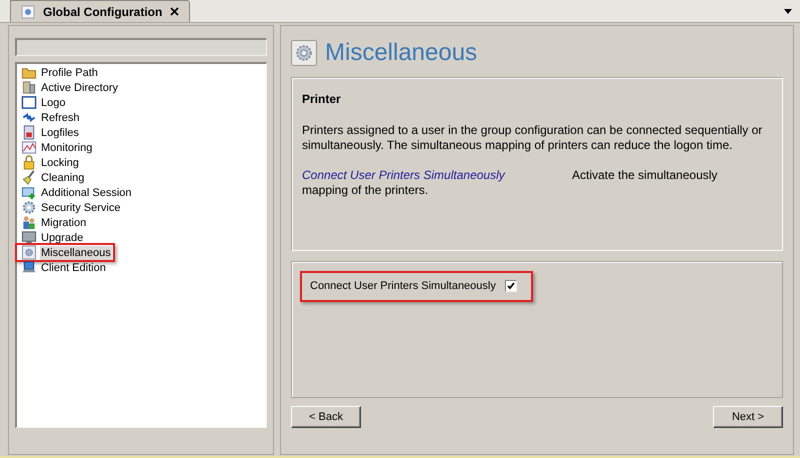 The width and height of the screenshot is (800, 458). I want to click on sidebar-item: Monitoring, so click(67, 147).